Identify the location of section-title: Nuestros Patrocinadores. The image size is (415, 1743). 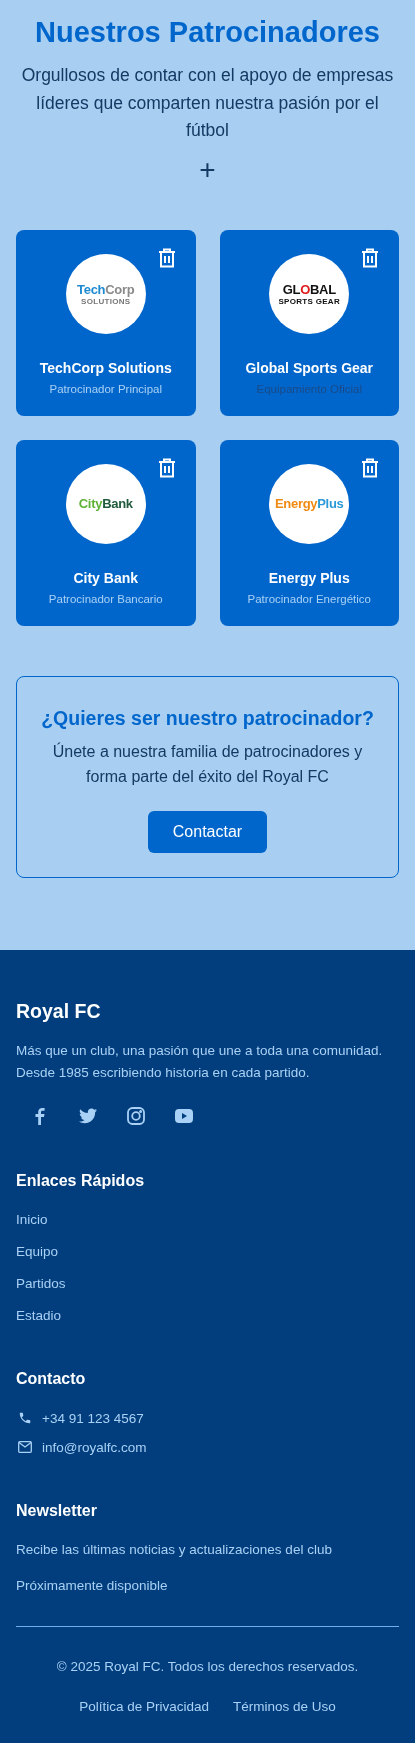
(207, 32).